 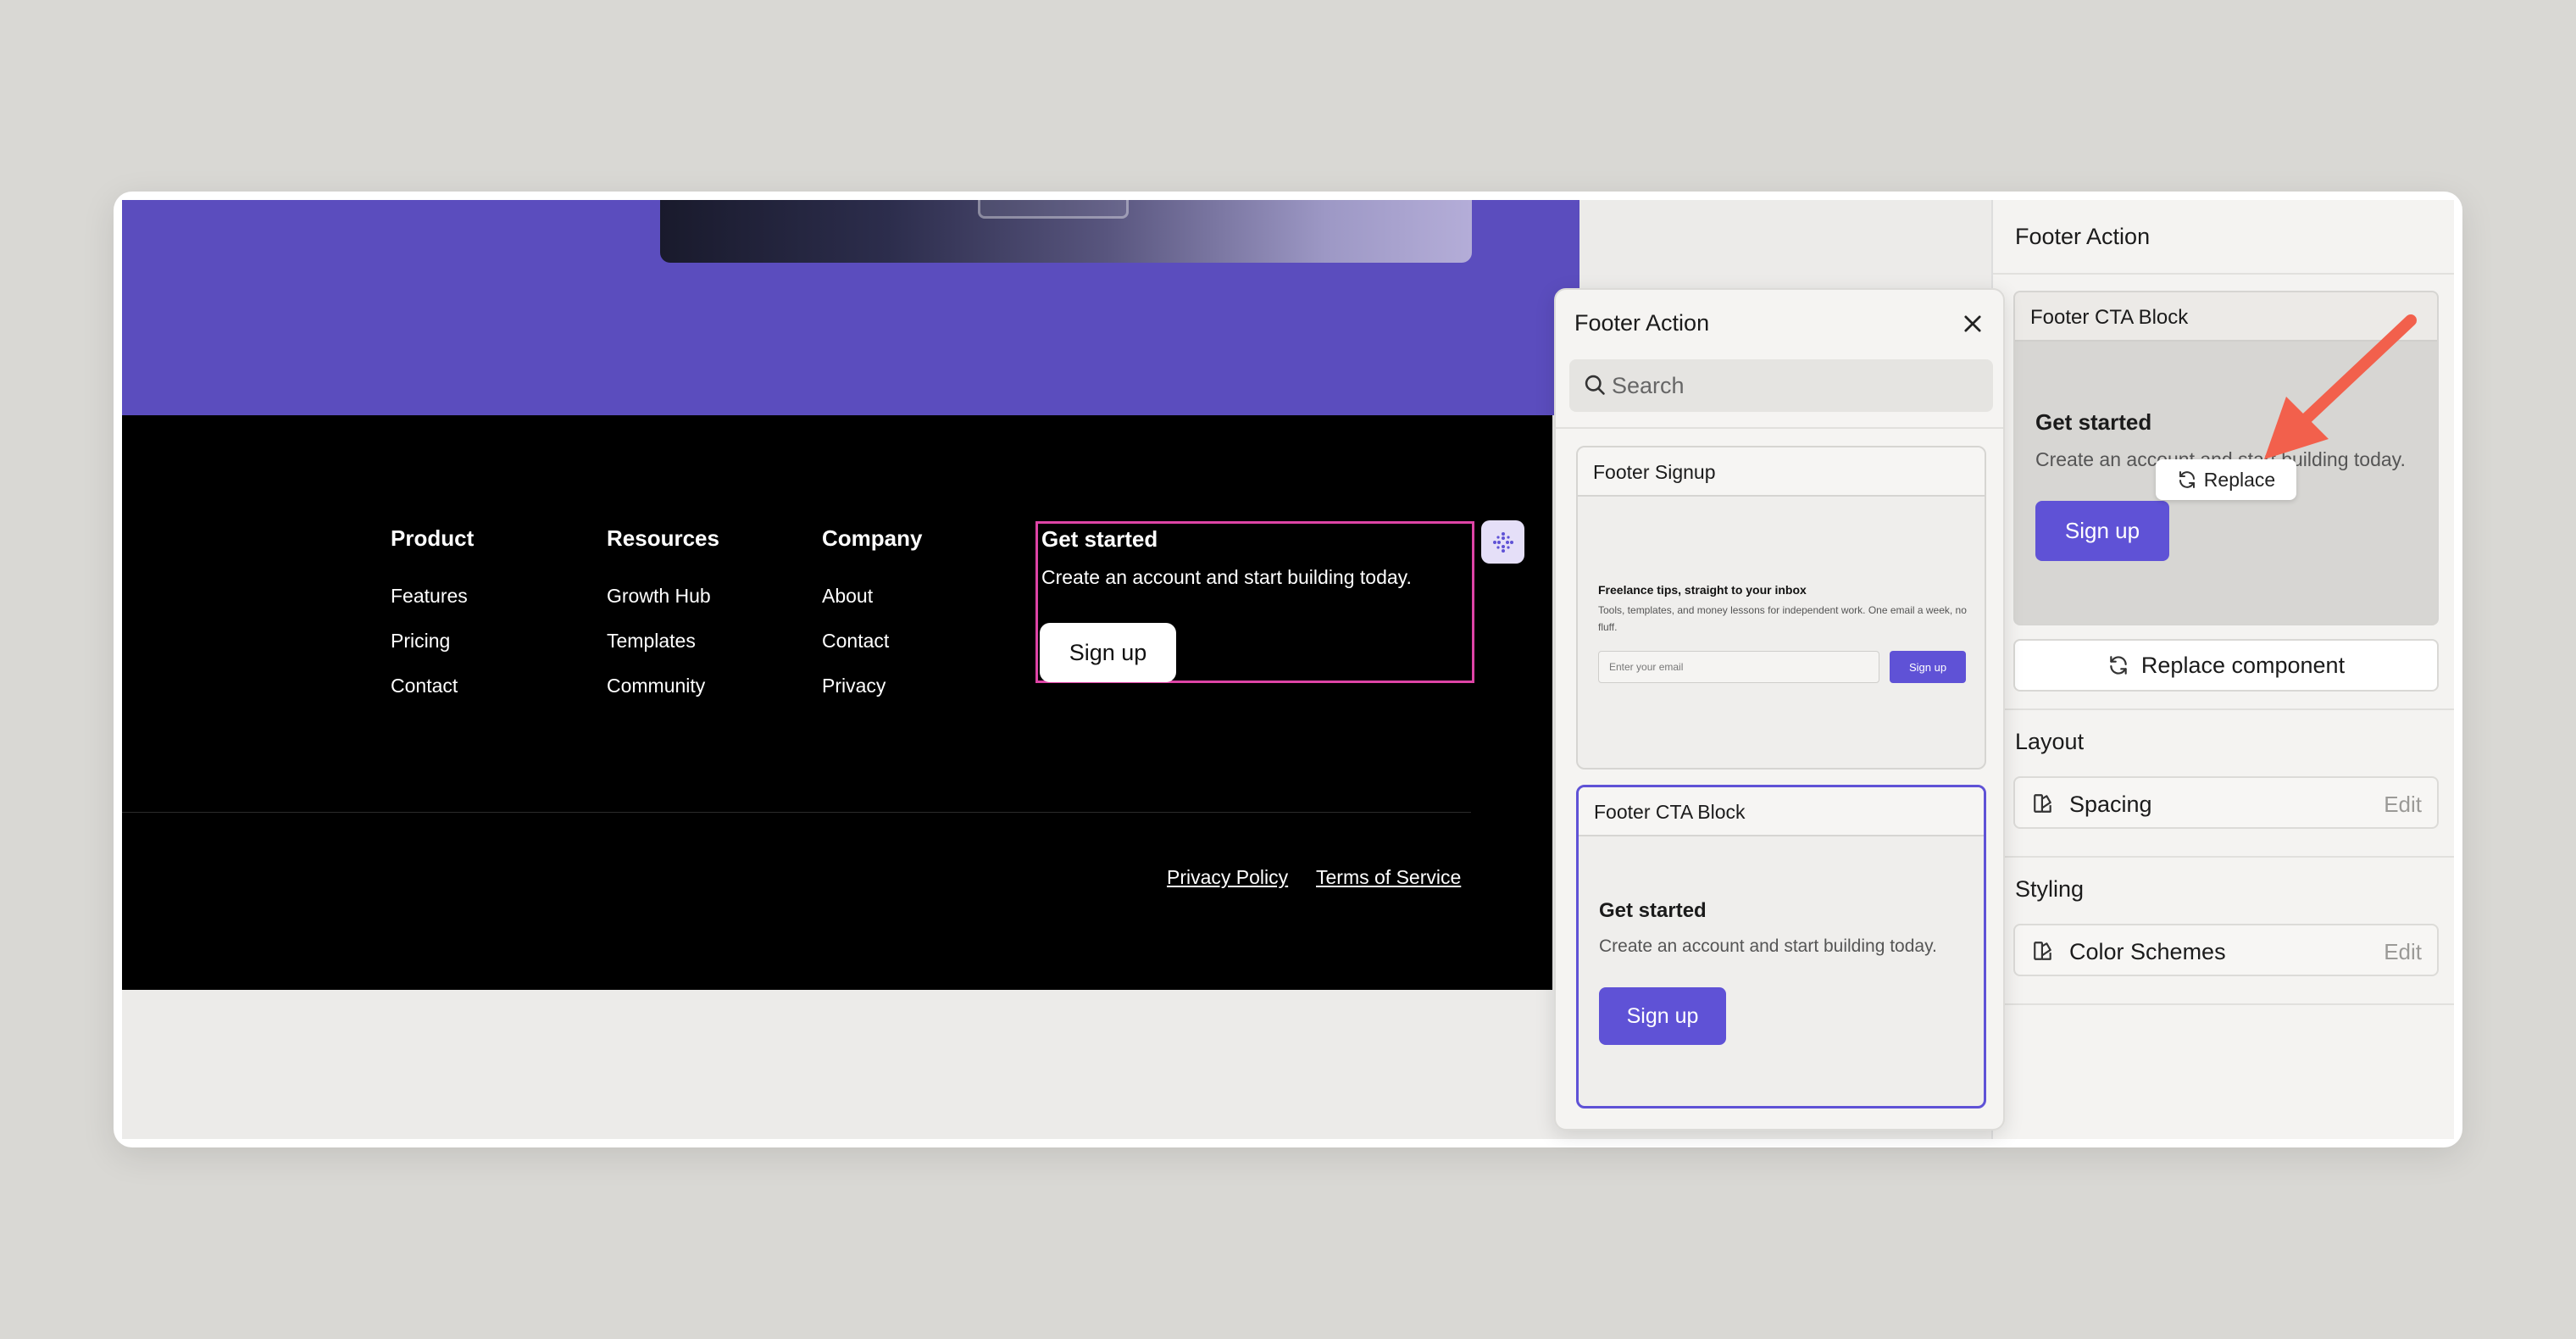 I want to click on footer-column-title: Company, so click(x=872, y=538).